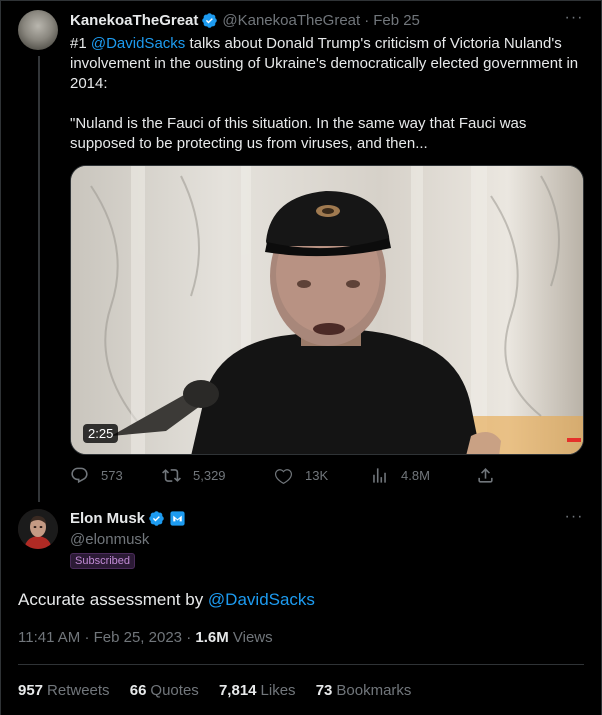 This screenshot has height=715, width=602. I want to click on views-button: 4.8M, so click(400, 475).